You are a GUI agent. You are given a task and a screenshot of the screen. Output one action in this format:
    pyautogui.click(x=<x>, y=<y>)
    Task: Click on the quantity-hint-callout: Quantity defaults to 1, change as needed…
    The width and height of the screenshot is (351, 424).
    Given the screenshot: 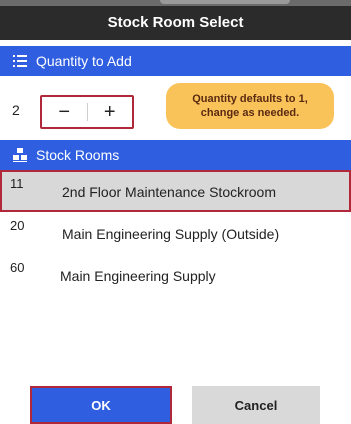 What is the action you would take?
    pyautogui.click(x=250, y=106)
    